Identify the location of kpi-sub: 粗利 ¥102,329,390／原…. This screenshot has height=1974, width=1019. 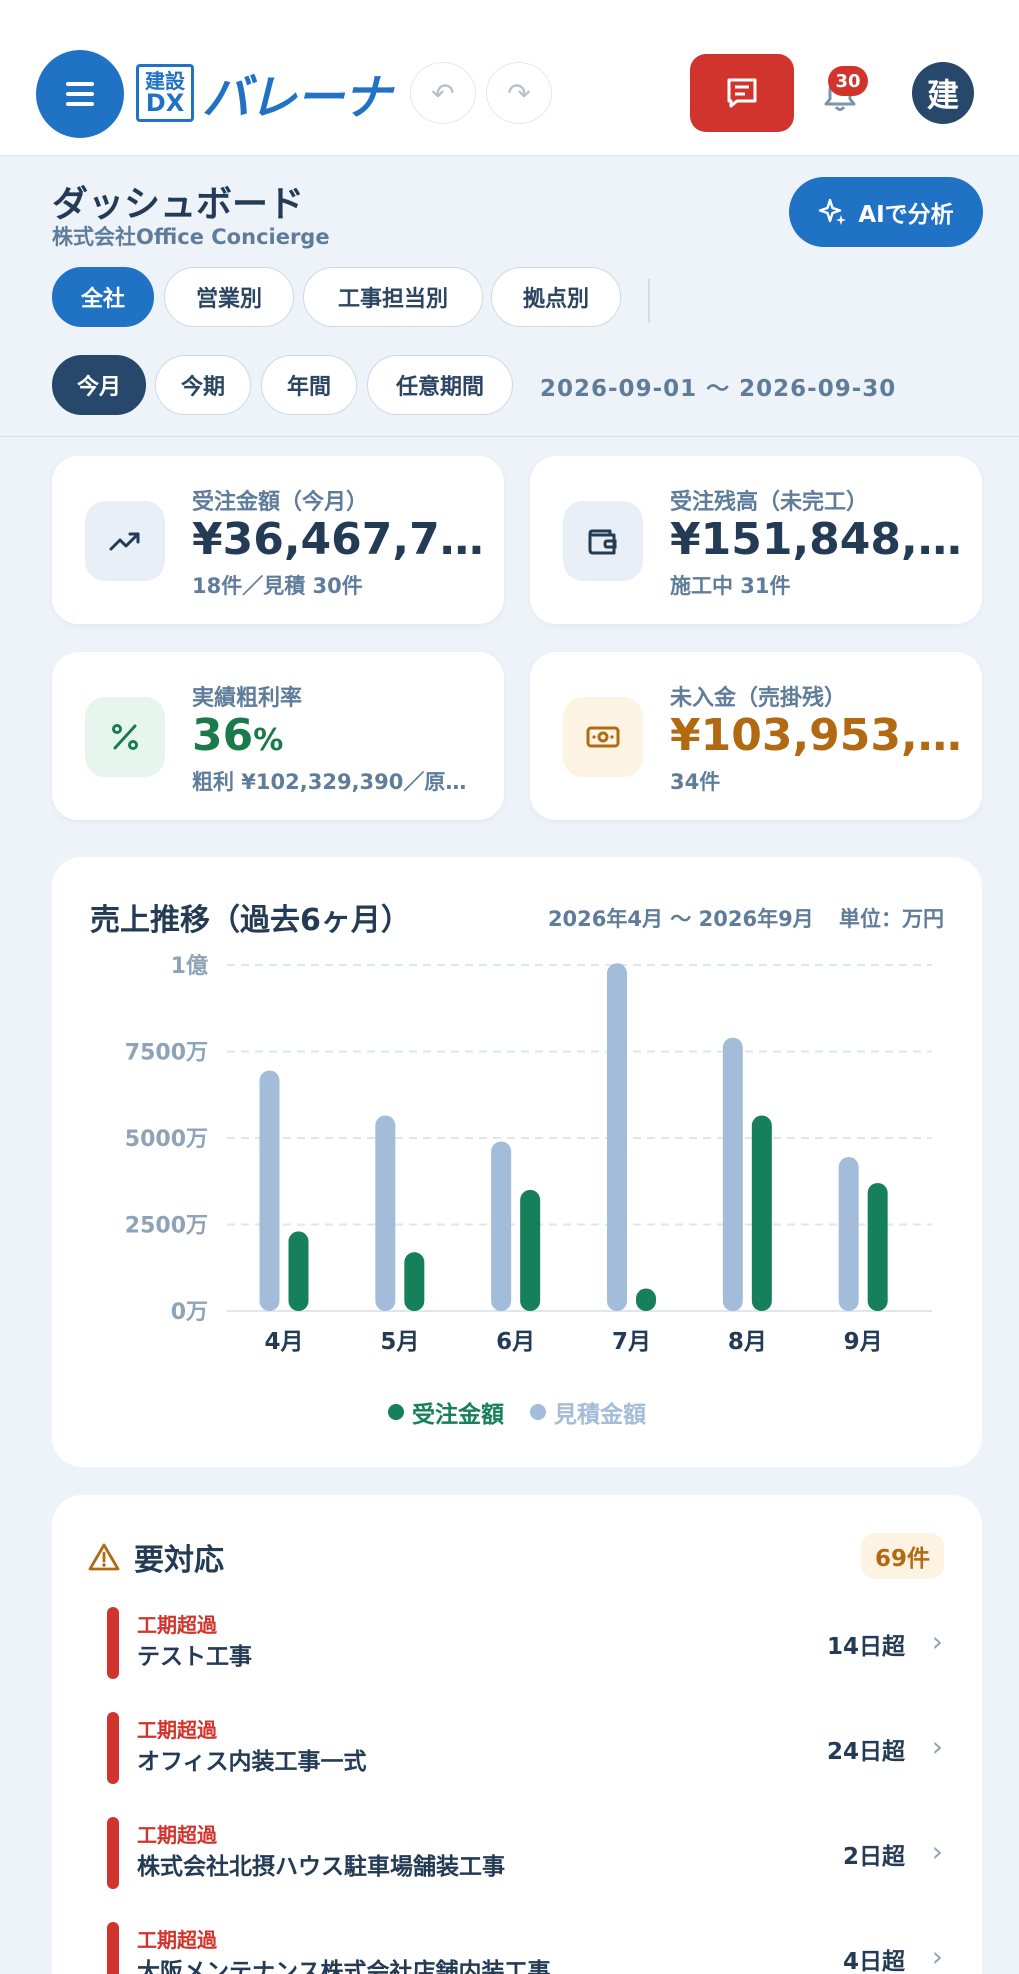
(329, 782).